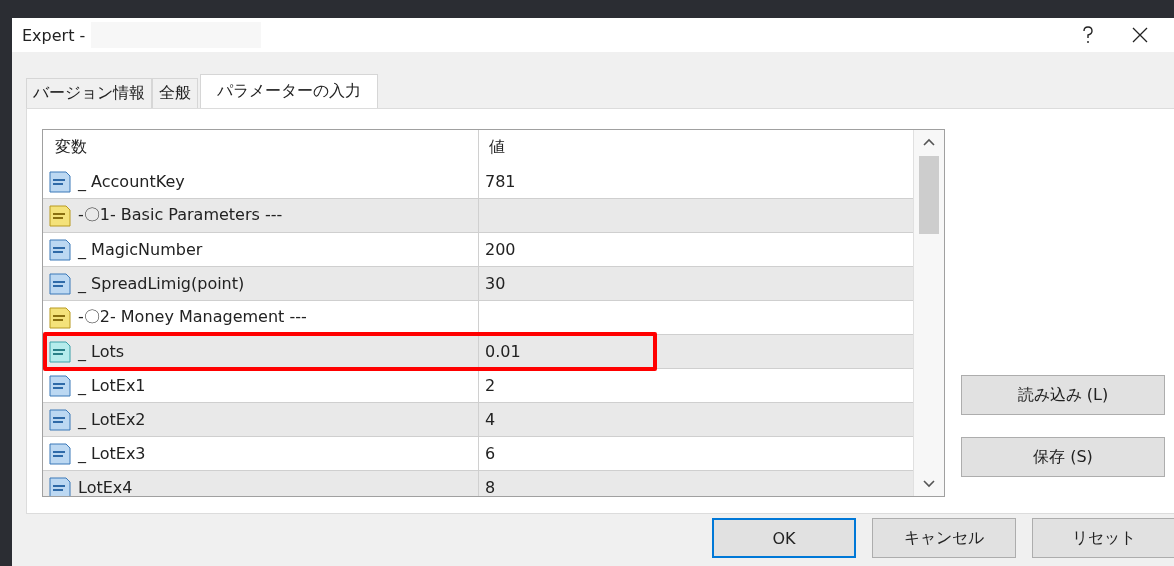 Image resolution: width=1174 pixels, height=566 pixels. What do you see at coordinates (192, 317) in the screenshot?
I see `parameter-name: -〇2- Money Management ---` at bounding box center [192, 317].